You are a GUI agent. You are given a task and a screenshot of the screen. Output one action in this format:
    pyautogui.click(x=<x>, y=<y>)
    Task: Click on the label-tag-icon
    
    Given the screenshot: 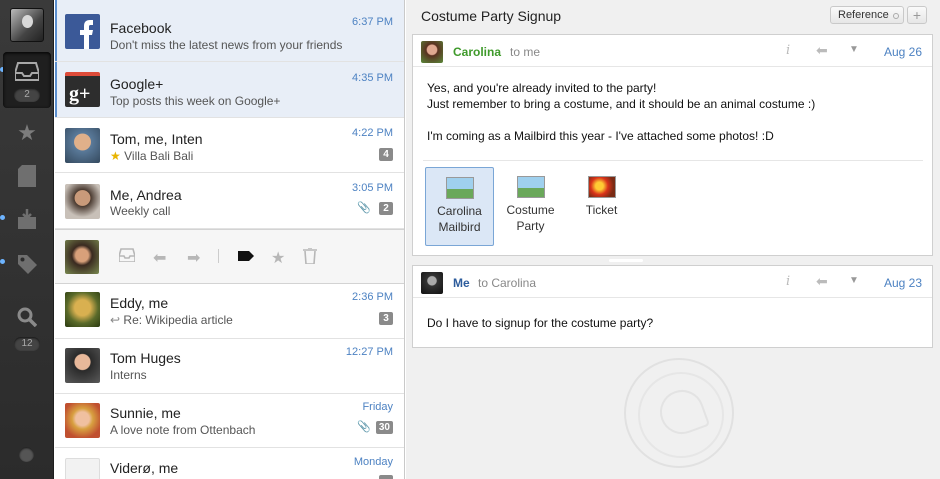 What is the action you would take?
    pyautogui.click(x=246, y=257)
    